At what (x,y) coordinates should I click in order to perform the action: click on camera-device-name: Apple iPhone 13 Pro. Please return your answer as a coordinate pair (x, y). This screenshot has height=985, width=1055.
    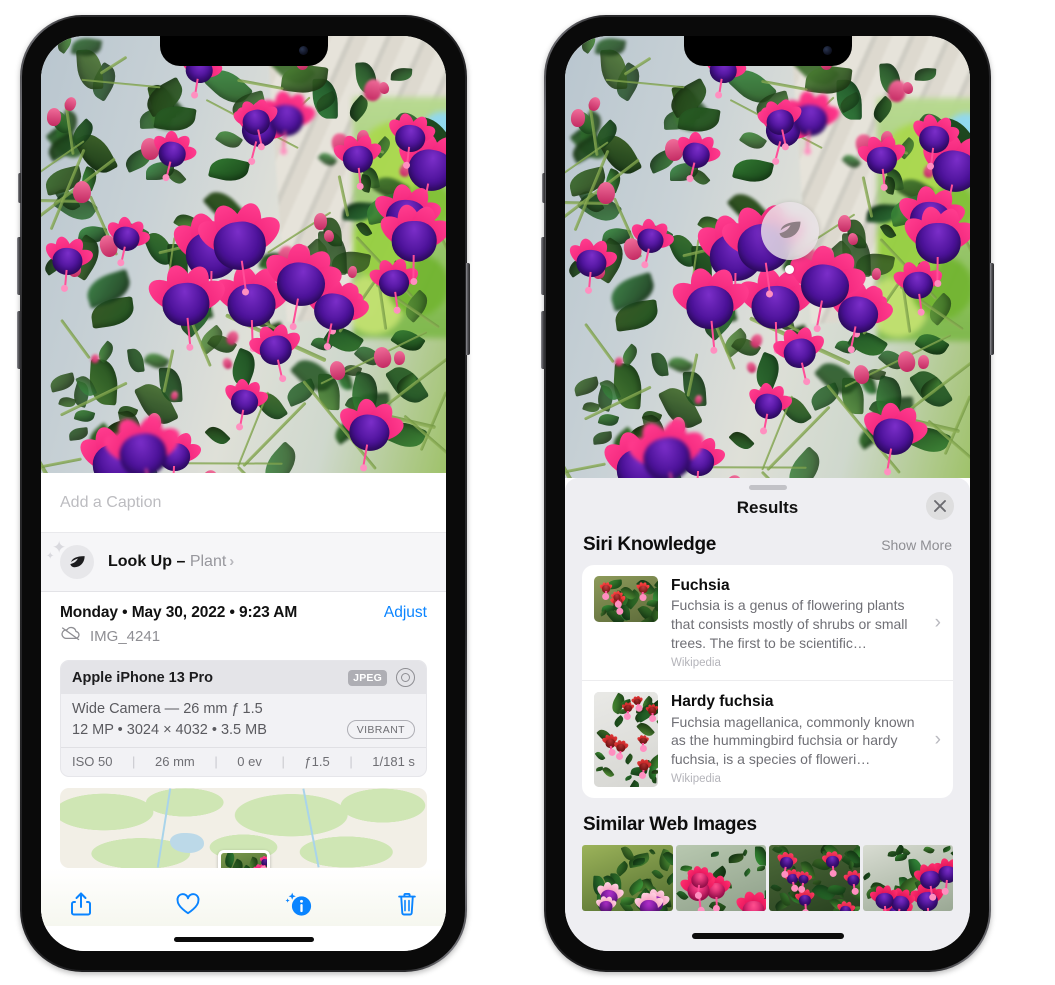
    Looking at the image, I should click on (142, 677).